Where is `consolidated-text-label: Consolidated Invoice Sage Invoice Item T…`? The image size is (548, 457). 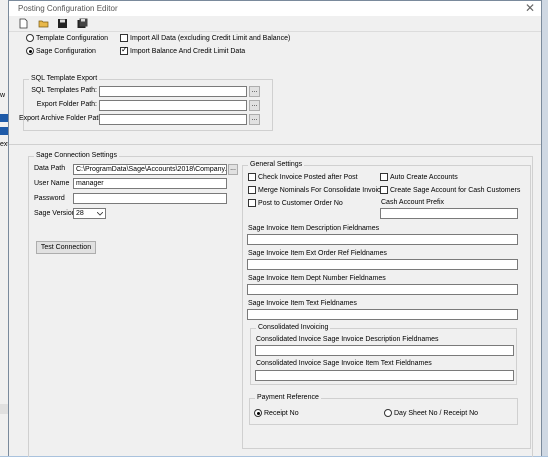
consolidated-text-label: Consolidated Invoice Sage Invoice Item T… is located at coordinates (344, 363).